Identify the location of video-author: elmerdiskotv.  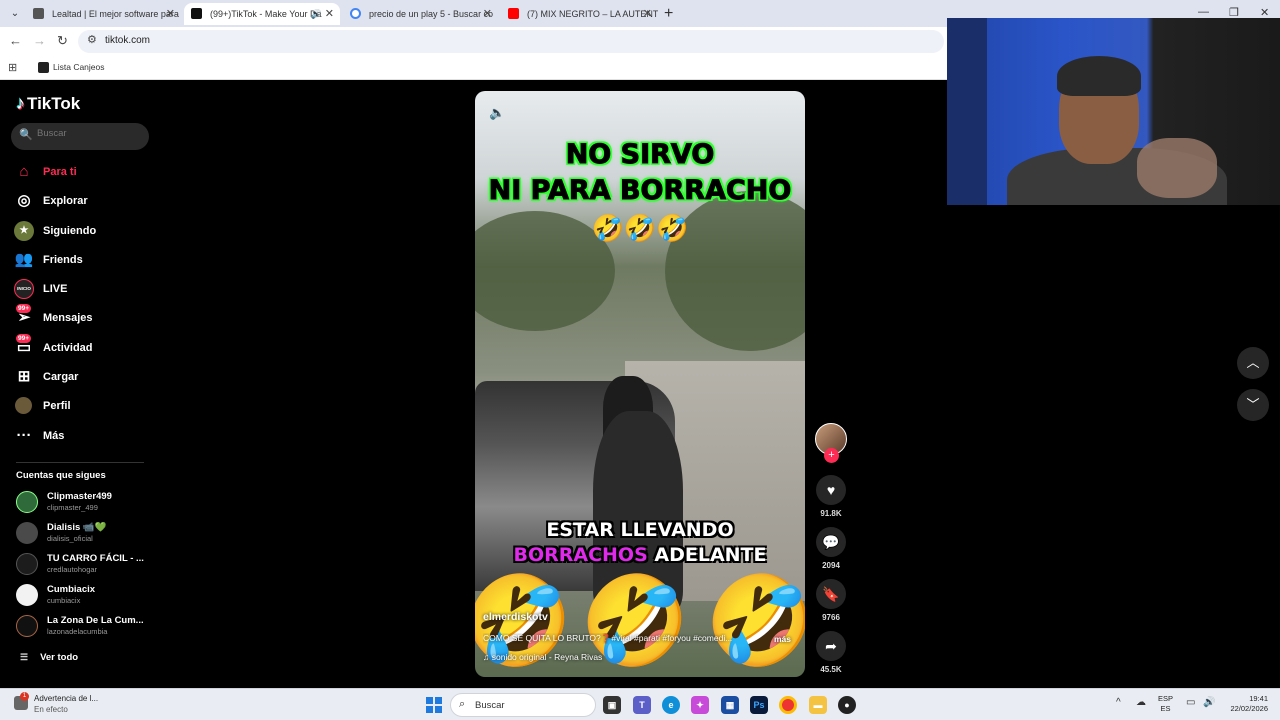
(641, 617).